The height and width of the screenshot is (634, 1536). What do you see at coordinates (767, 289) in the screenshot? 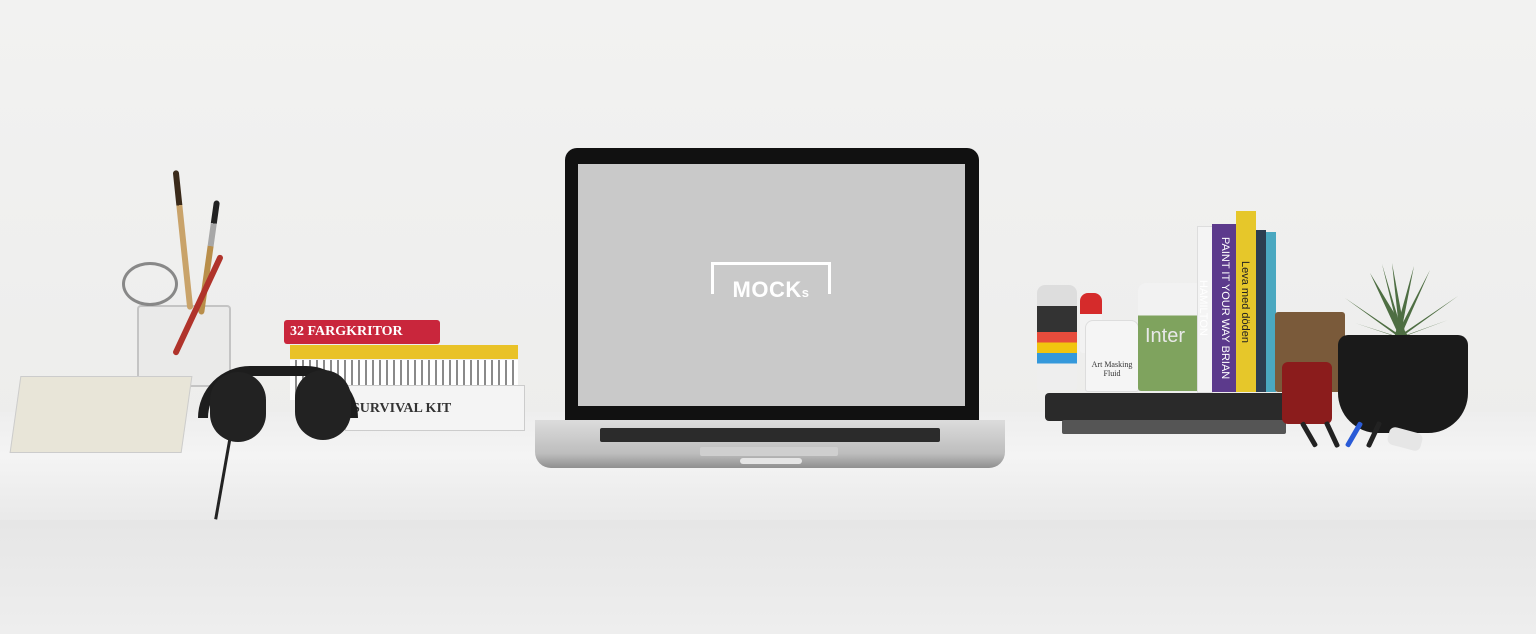
I see `mocks-logo-text: MOCK` at bounding box center [767, 289].